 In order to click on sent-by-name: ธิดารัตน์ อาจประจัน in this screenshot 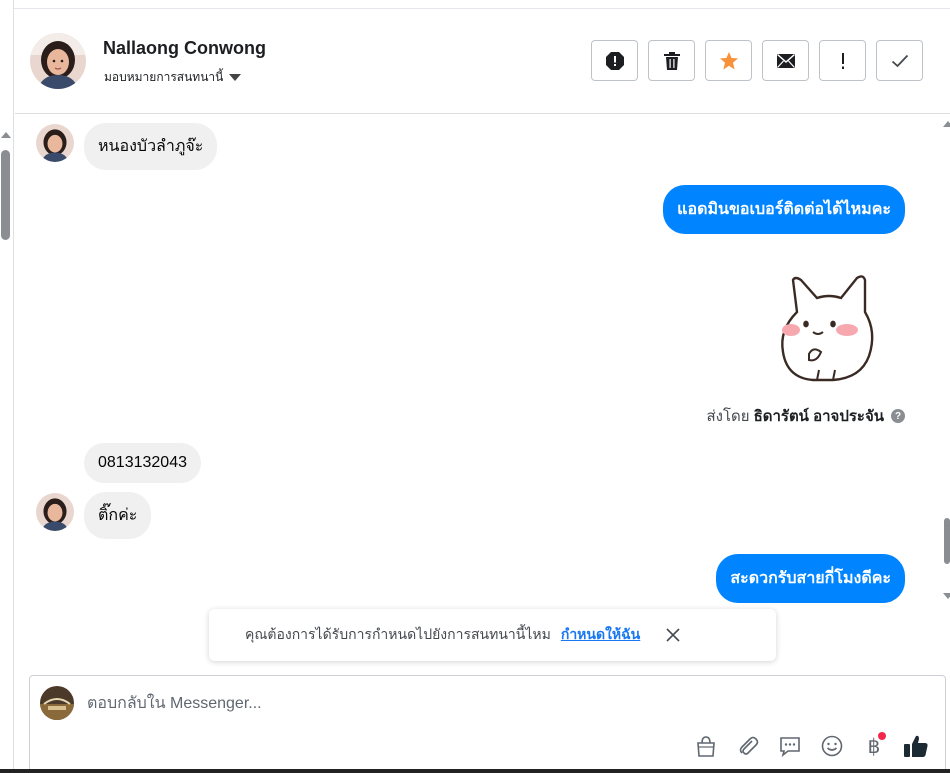, I will do `click(818, 416)`.